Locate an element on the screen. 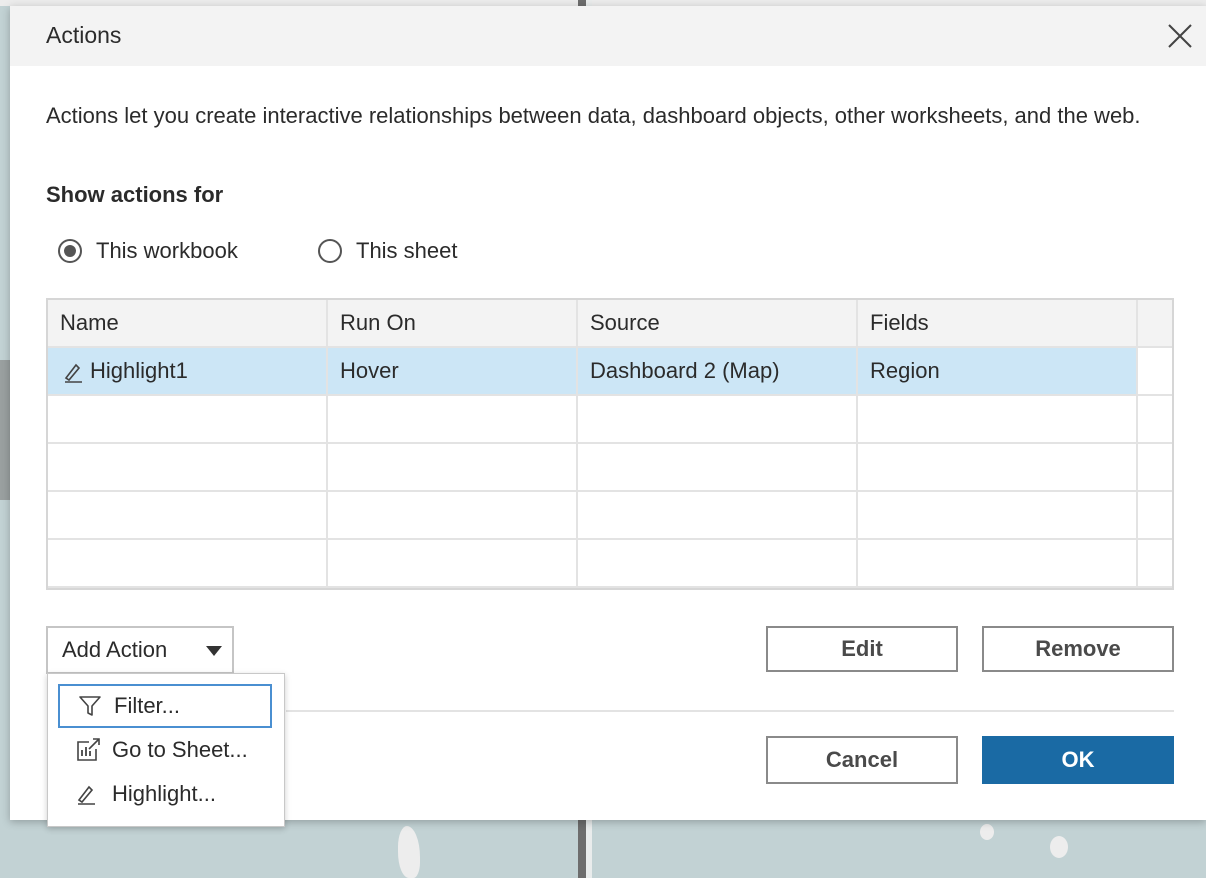 The height and width of the screenshot is (878, 1206). action-name: Highlight1 is located at coordinates (139, 370).